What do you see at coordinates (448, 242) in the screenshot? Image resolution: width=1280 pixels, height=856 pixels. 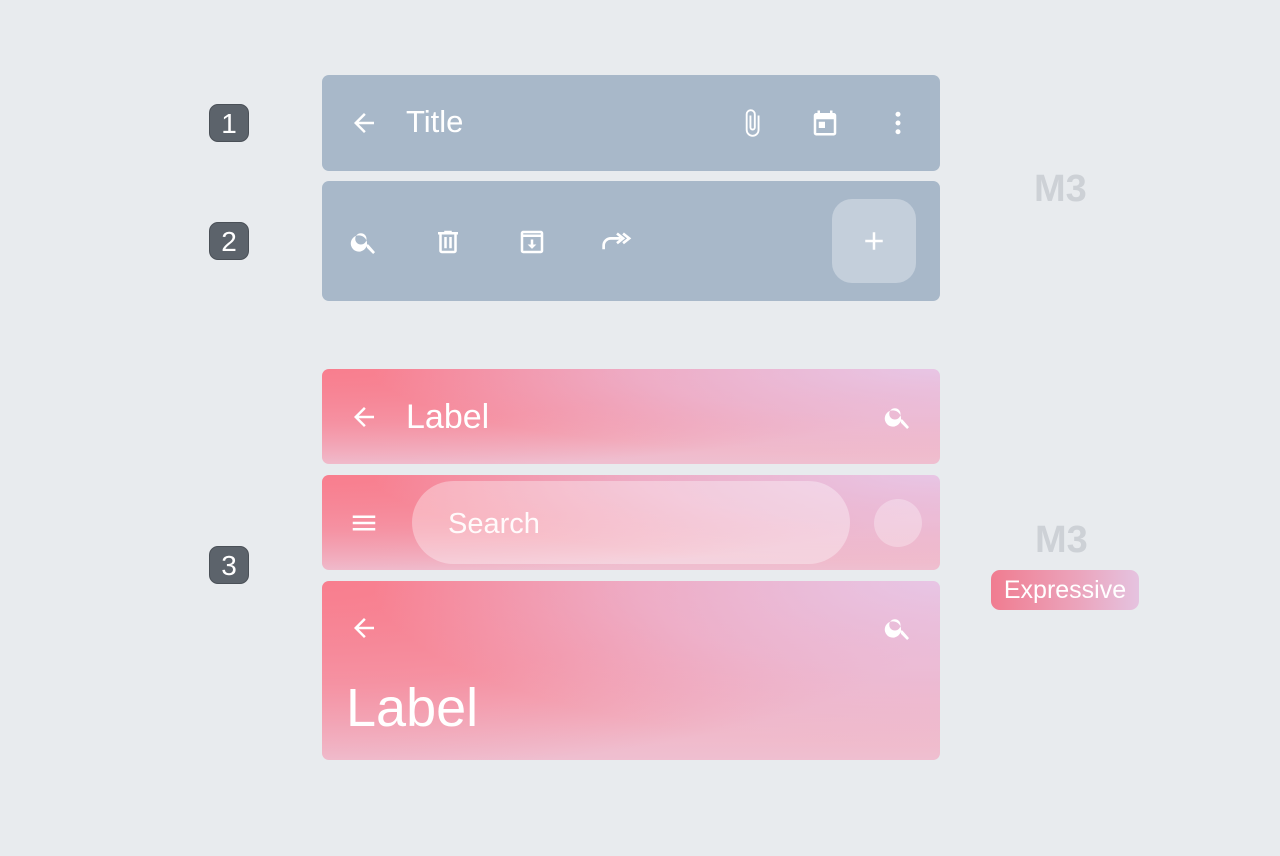 I see `delete-icon` at bounding box center [448, 242].